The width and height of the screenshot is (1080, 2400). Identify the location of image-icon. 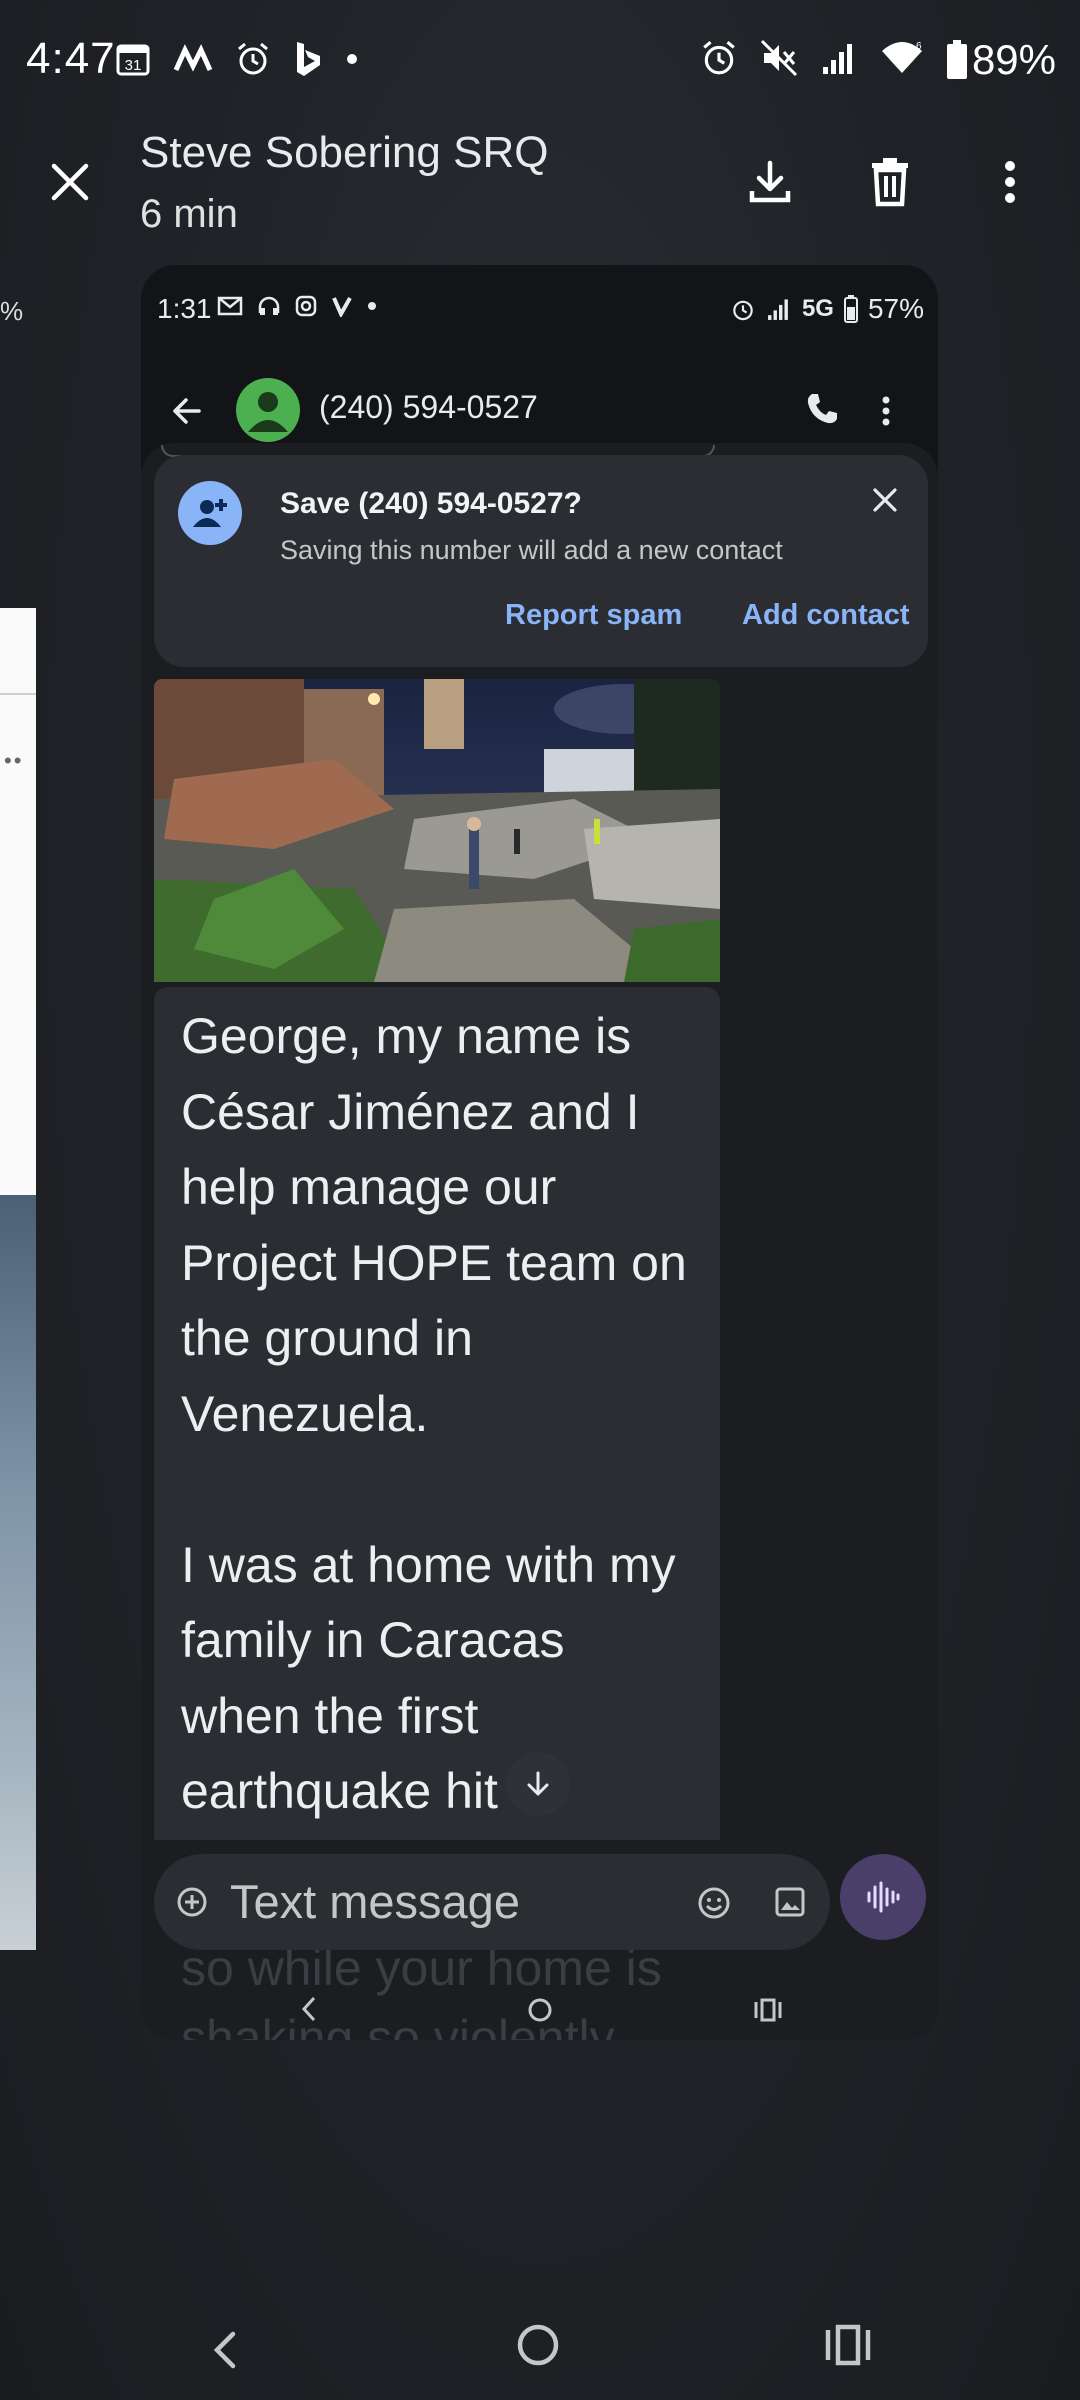
(790, 1902).